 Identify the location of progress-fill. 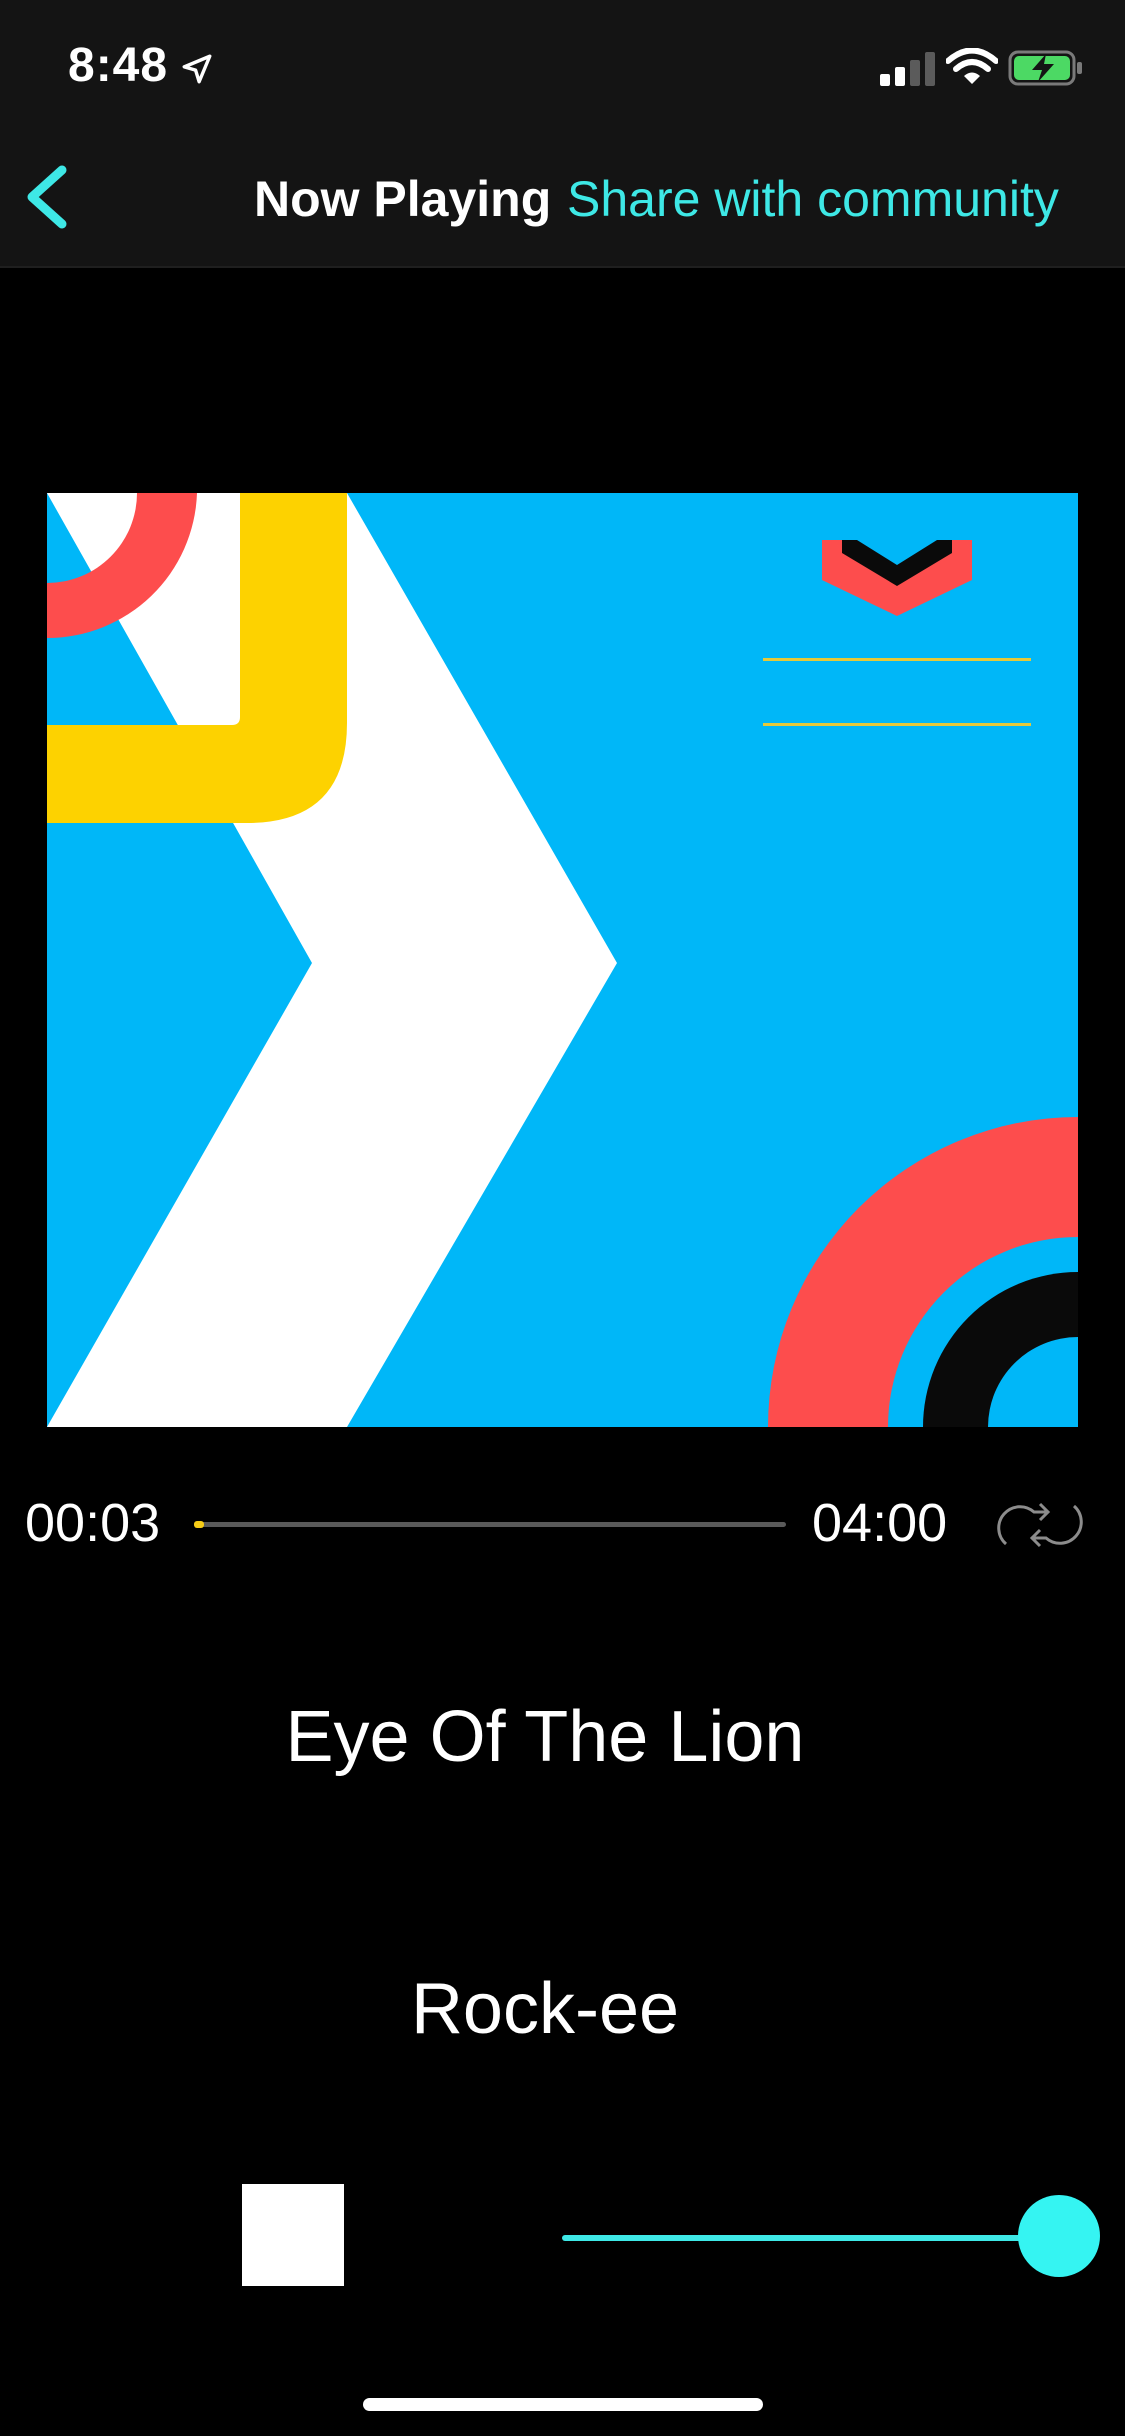
(199, 1524).